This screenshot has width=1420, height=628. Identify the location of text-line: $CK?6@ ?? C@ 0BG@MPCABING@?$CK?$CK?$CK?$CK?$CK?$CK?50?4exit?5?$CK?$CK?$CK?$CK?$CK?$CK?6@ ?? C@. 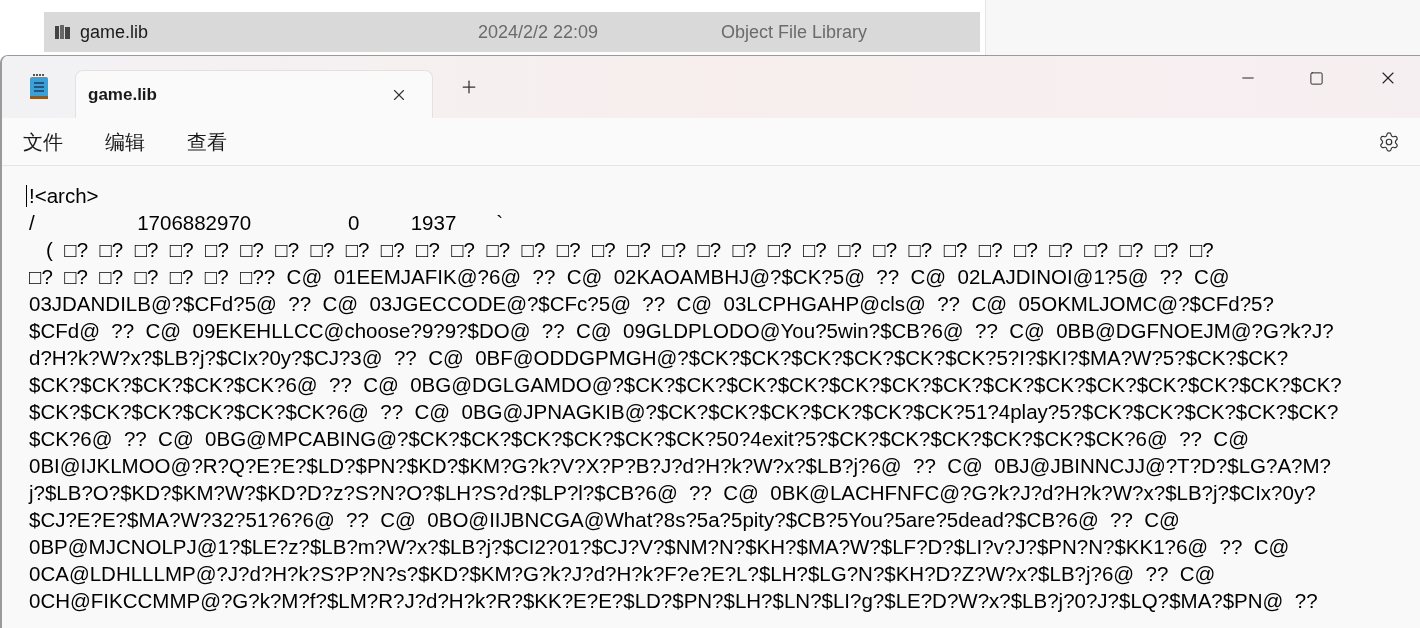
(639, 439).